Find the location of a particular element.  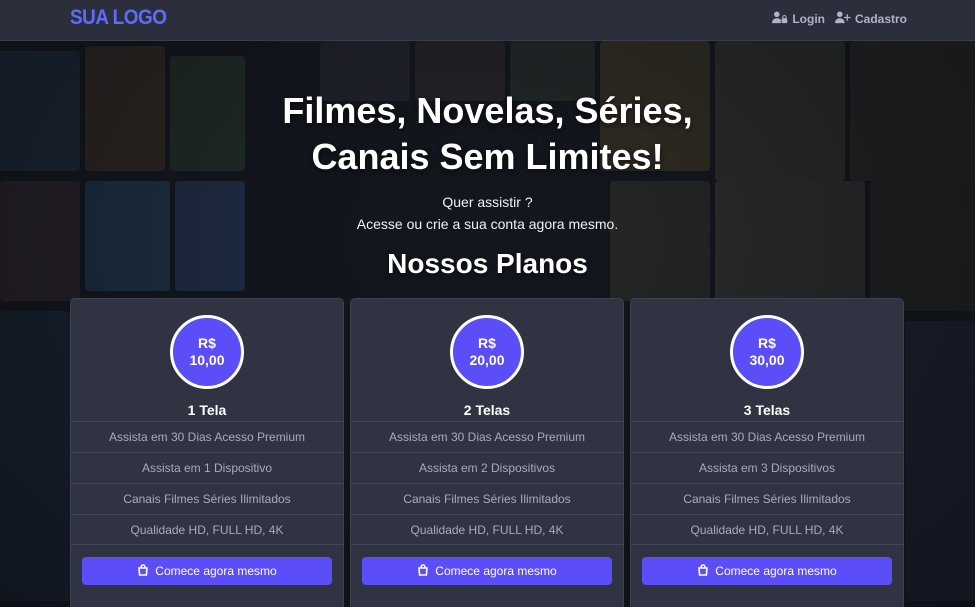

login-link: Login is located at coordinates (798, 19).